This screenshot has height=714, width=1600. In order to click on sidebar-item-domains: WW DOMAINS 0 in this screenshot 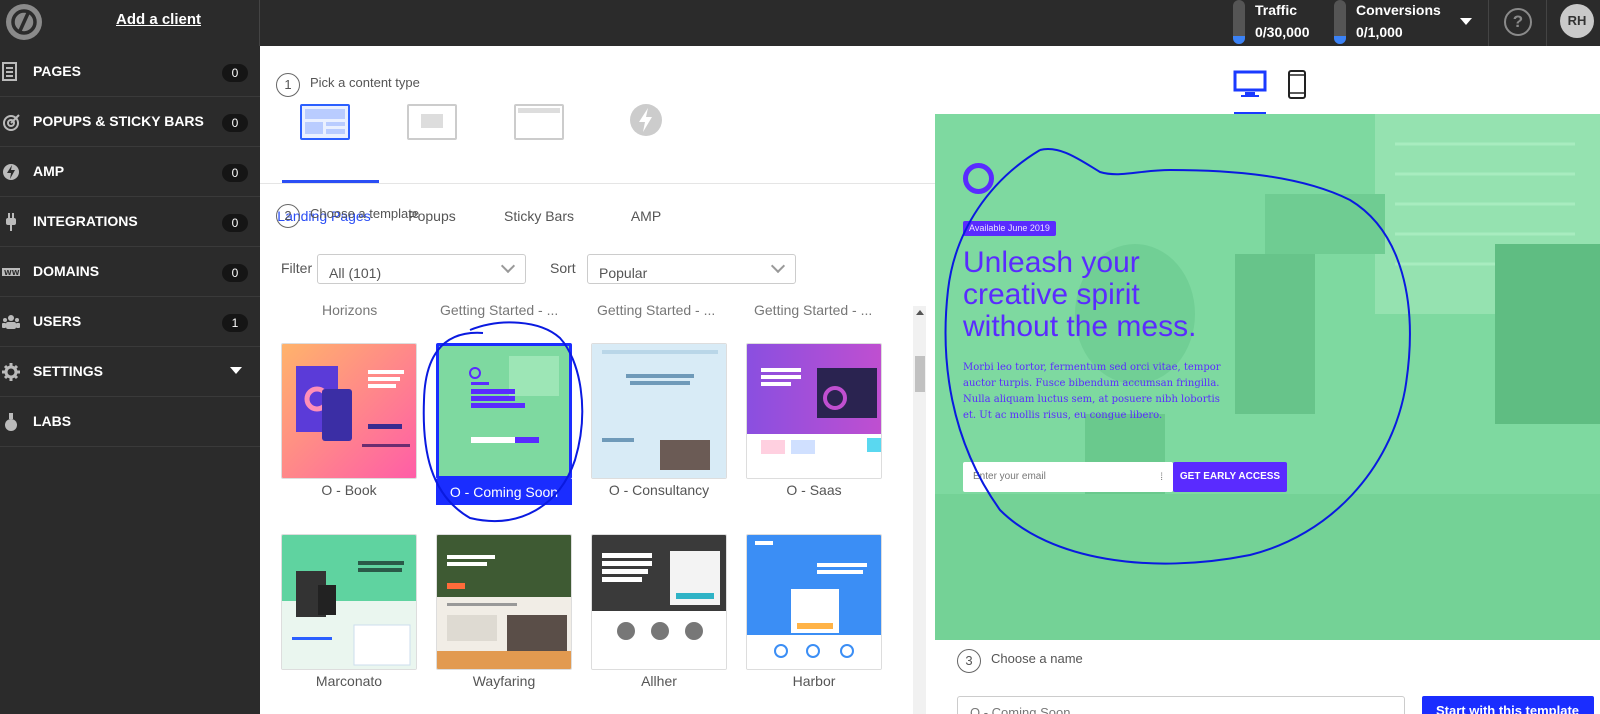, I will do `click(130, 272)`.